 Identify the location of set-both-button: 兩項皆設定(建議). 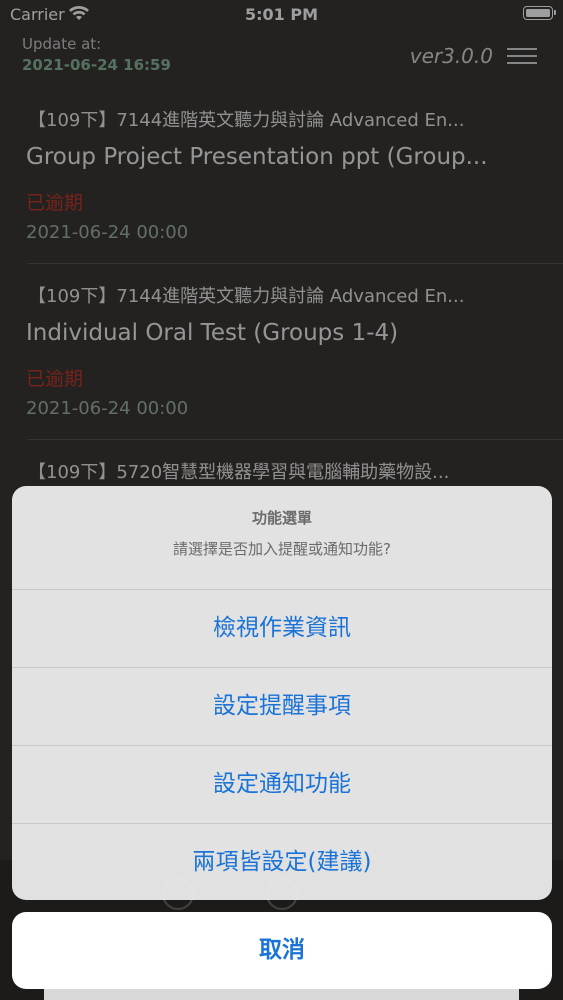
(282, 861).